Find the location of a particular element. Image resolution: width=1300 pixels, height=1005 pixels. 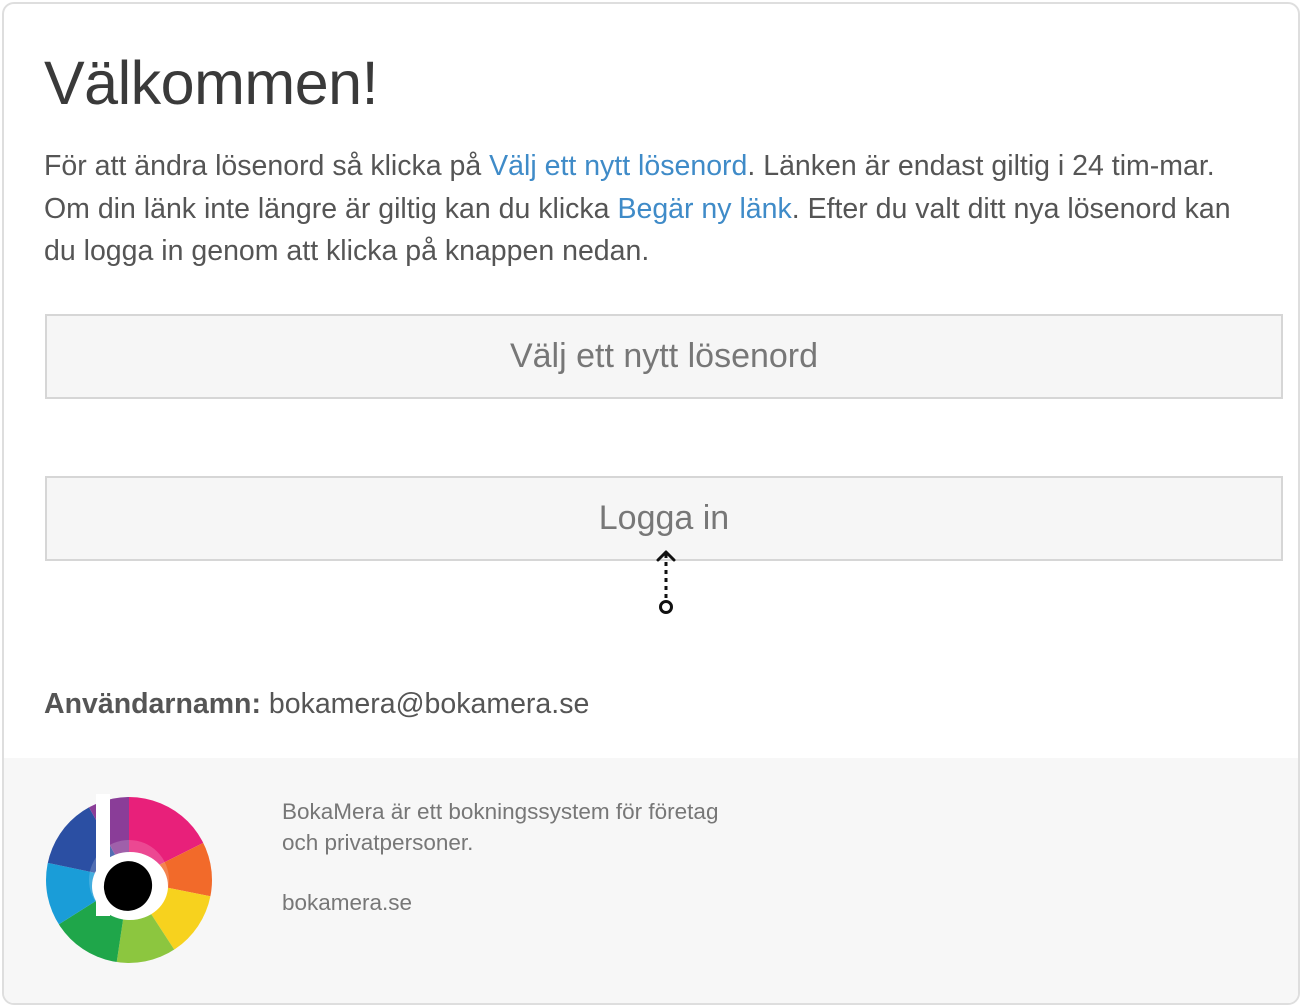

new-password-button: Välj ett nytt lösenord is located at coordinates (664, 356).